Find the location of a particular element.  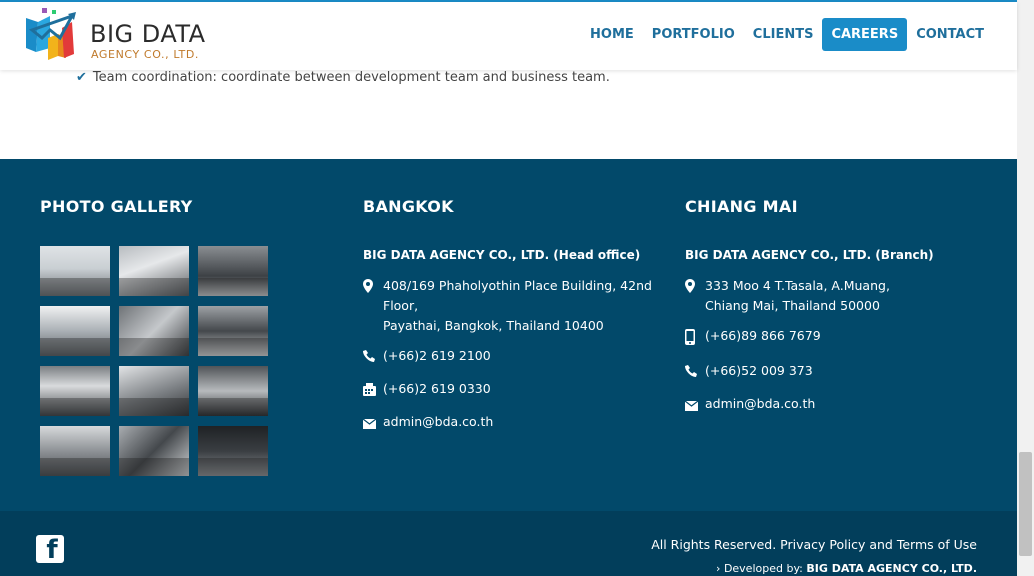

bangkok-phone-row: (+66)2 619 2100 is located at coordinates (508, 357).